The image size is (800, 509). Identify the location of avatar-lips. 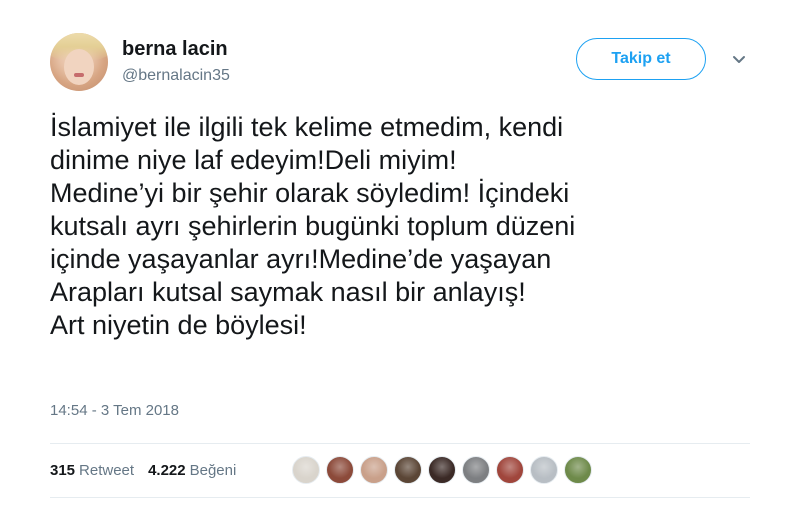
(79, 75).